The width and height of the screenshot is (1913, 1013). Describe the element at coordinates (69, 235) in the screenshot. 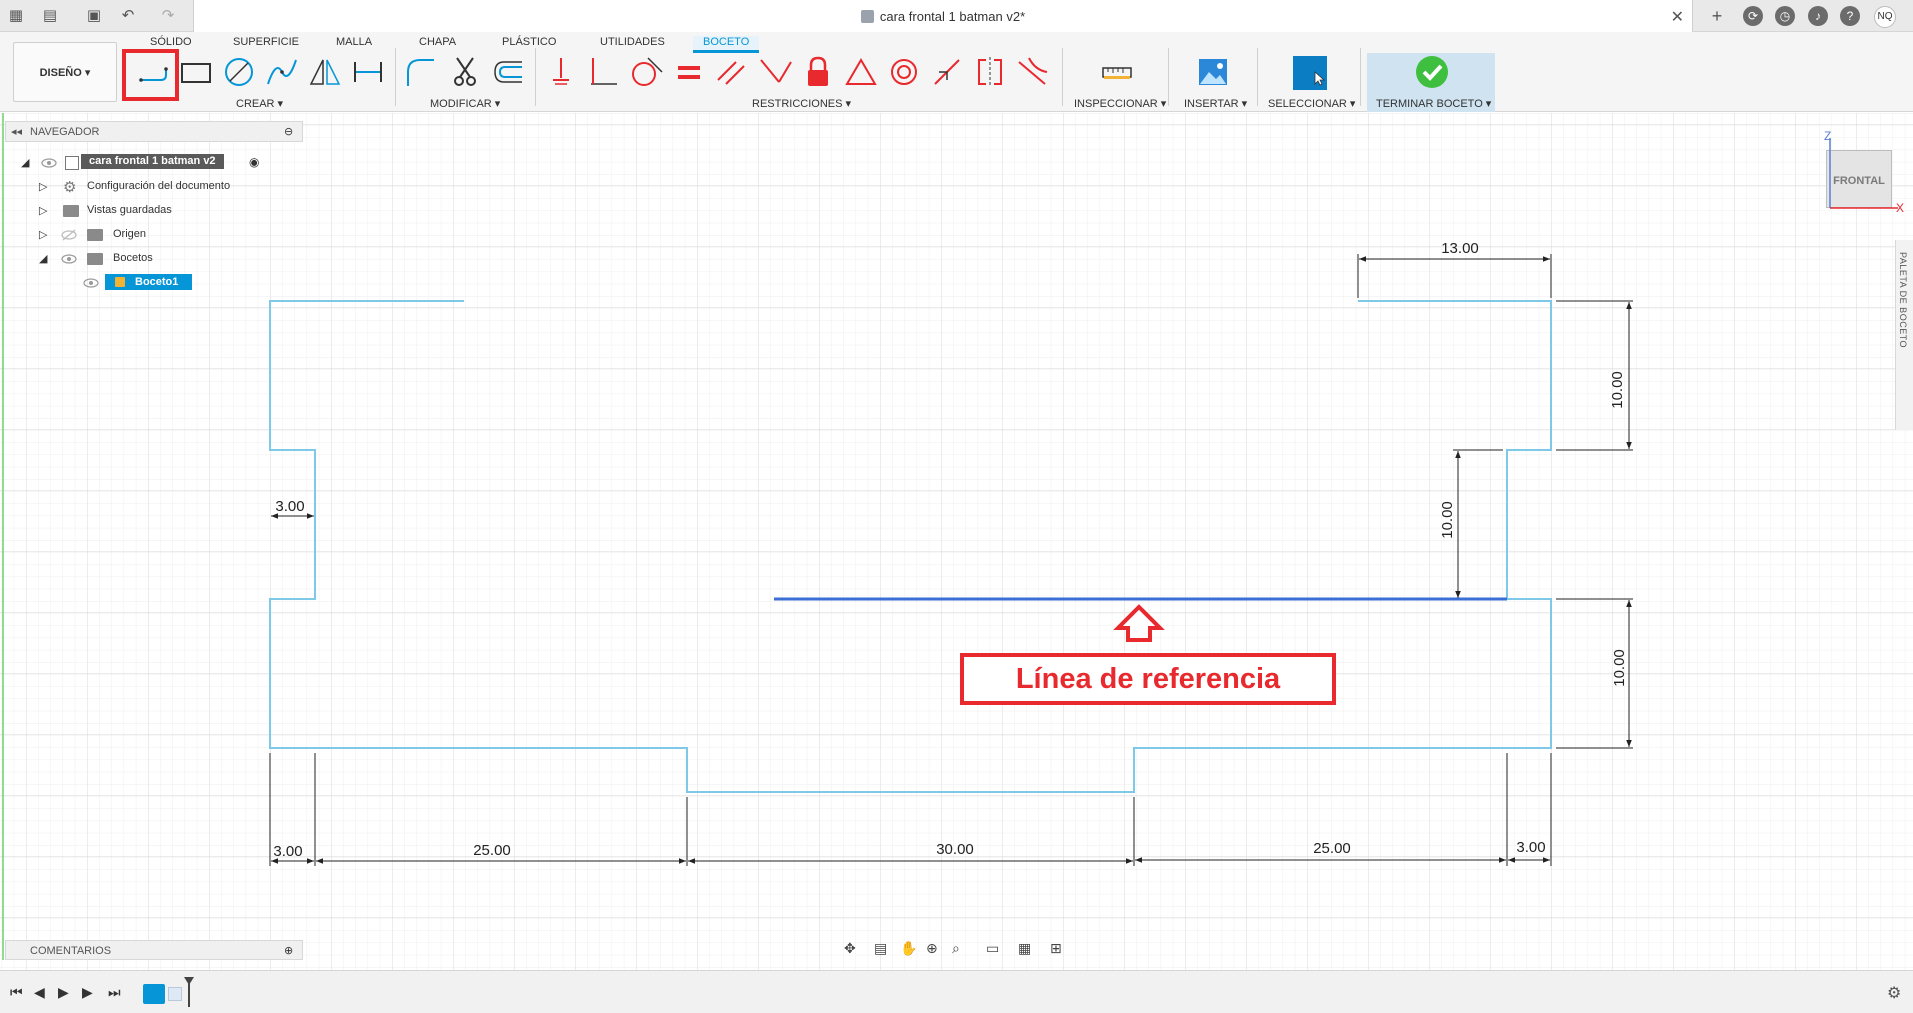

I see `hidden-eye-icon` at that location.